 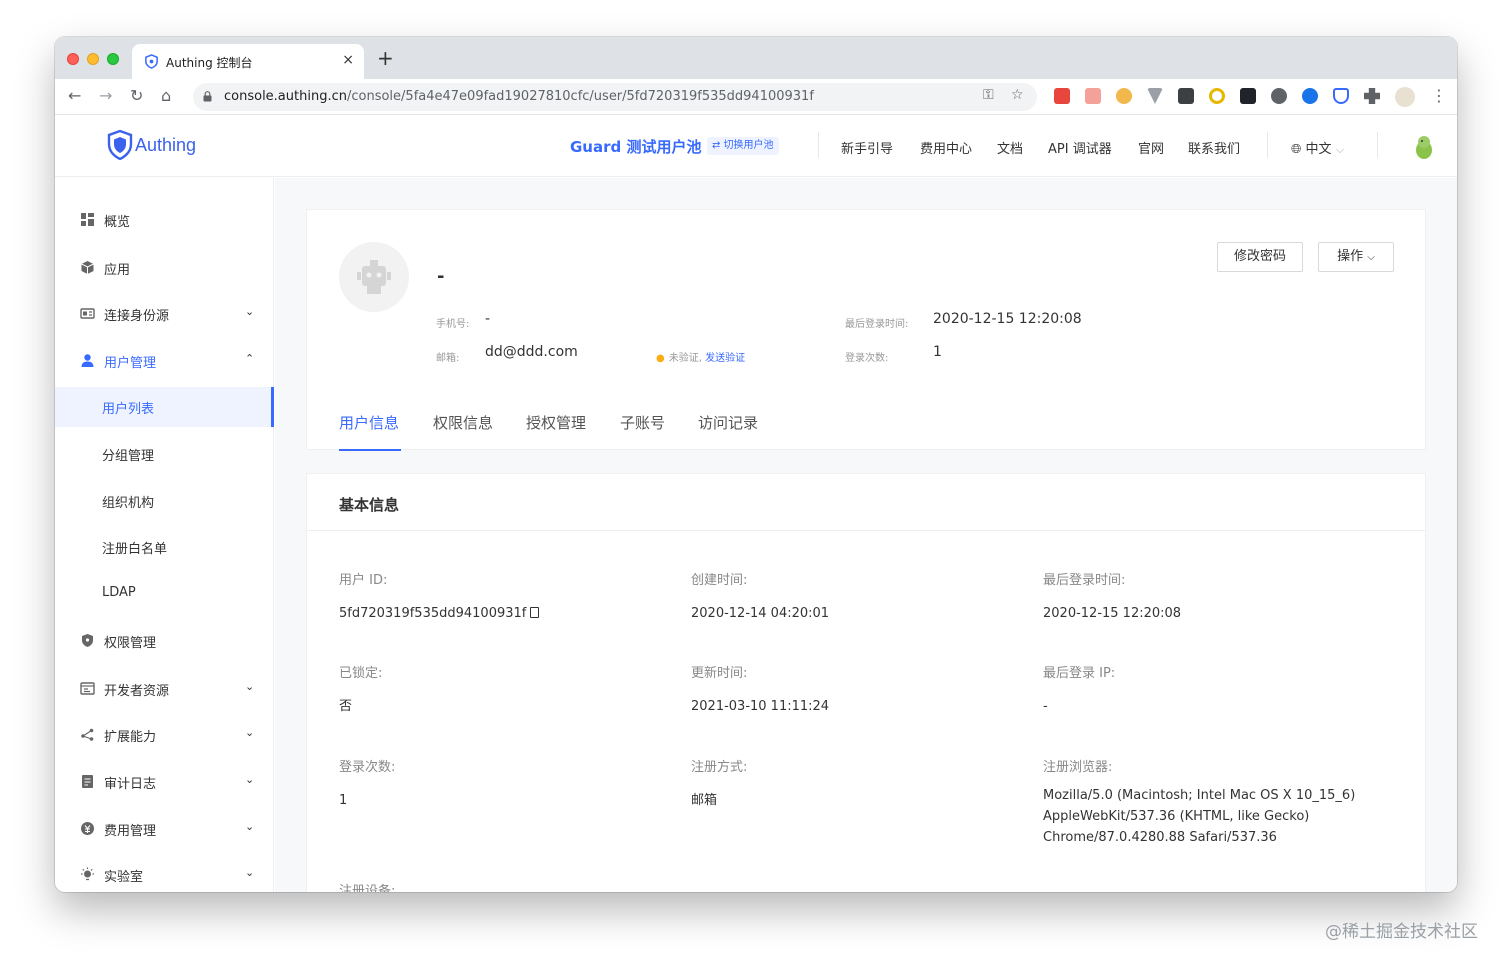 What do you see at coordinates (1341, 96) in the screenshot?
I see `extension-authing-icon` at bounding box center [1341, 96].